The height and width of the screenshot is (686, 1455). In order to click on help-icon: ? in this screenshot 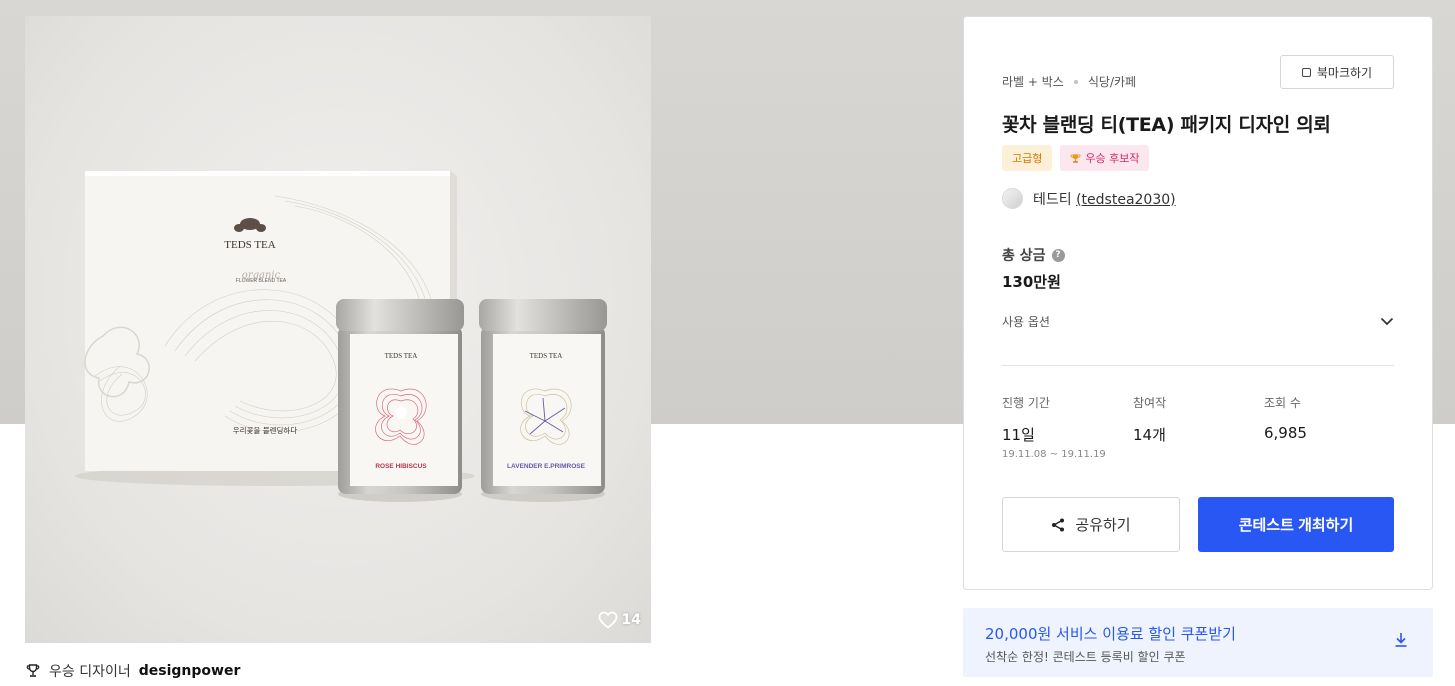, I will do `click(1058, 255)`.